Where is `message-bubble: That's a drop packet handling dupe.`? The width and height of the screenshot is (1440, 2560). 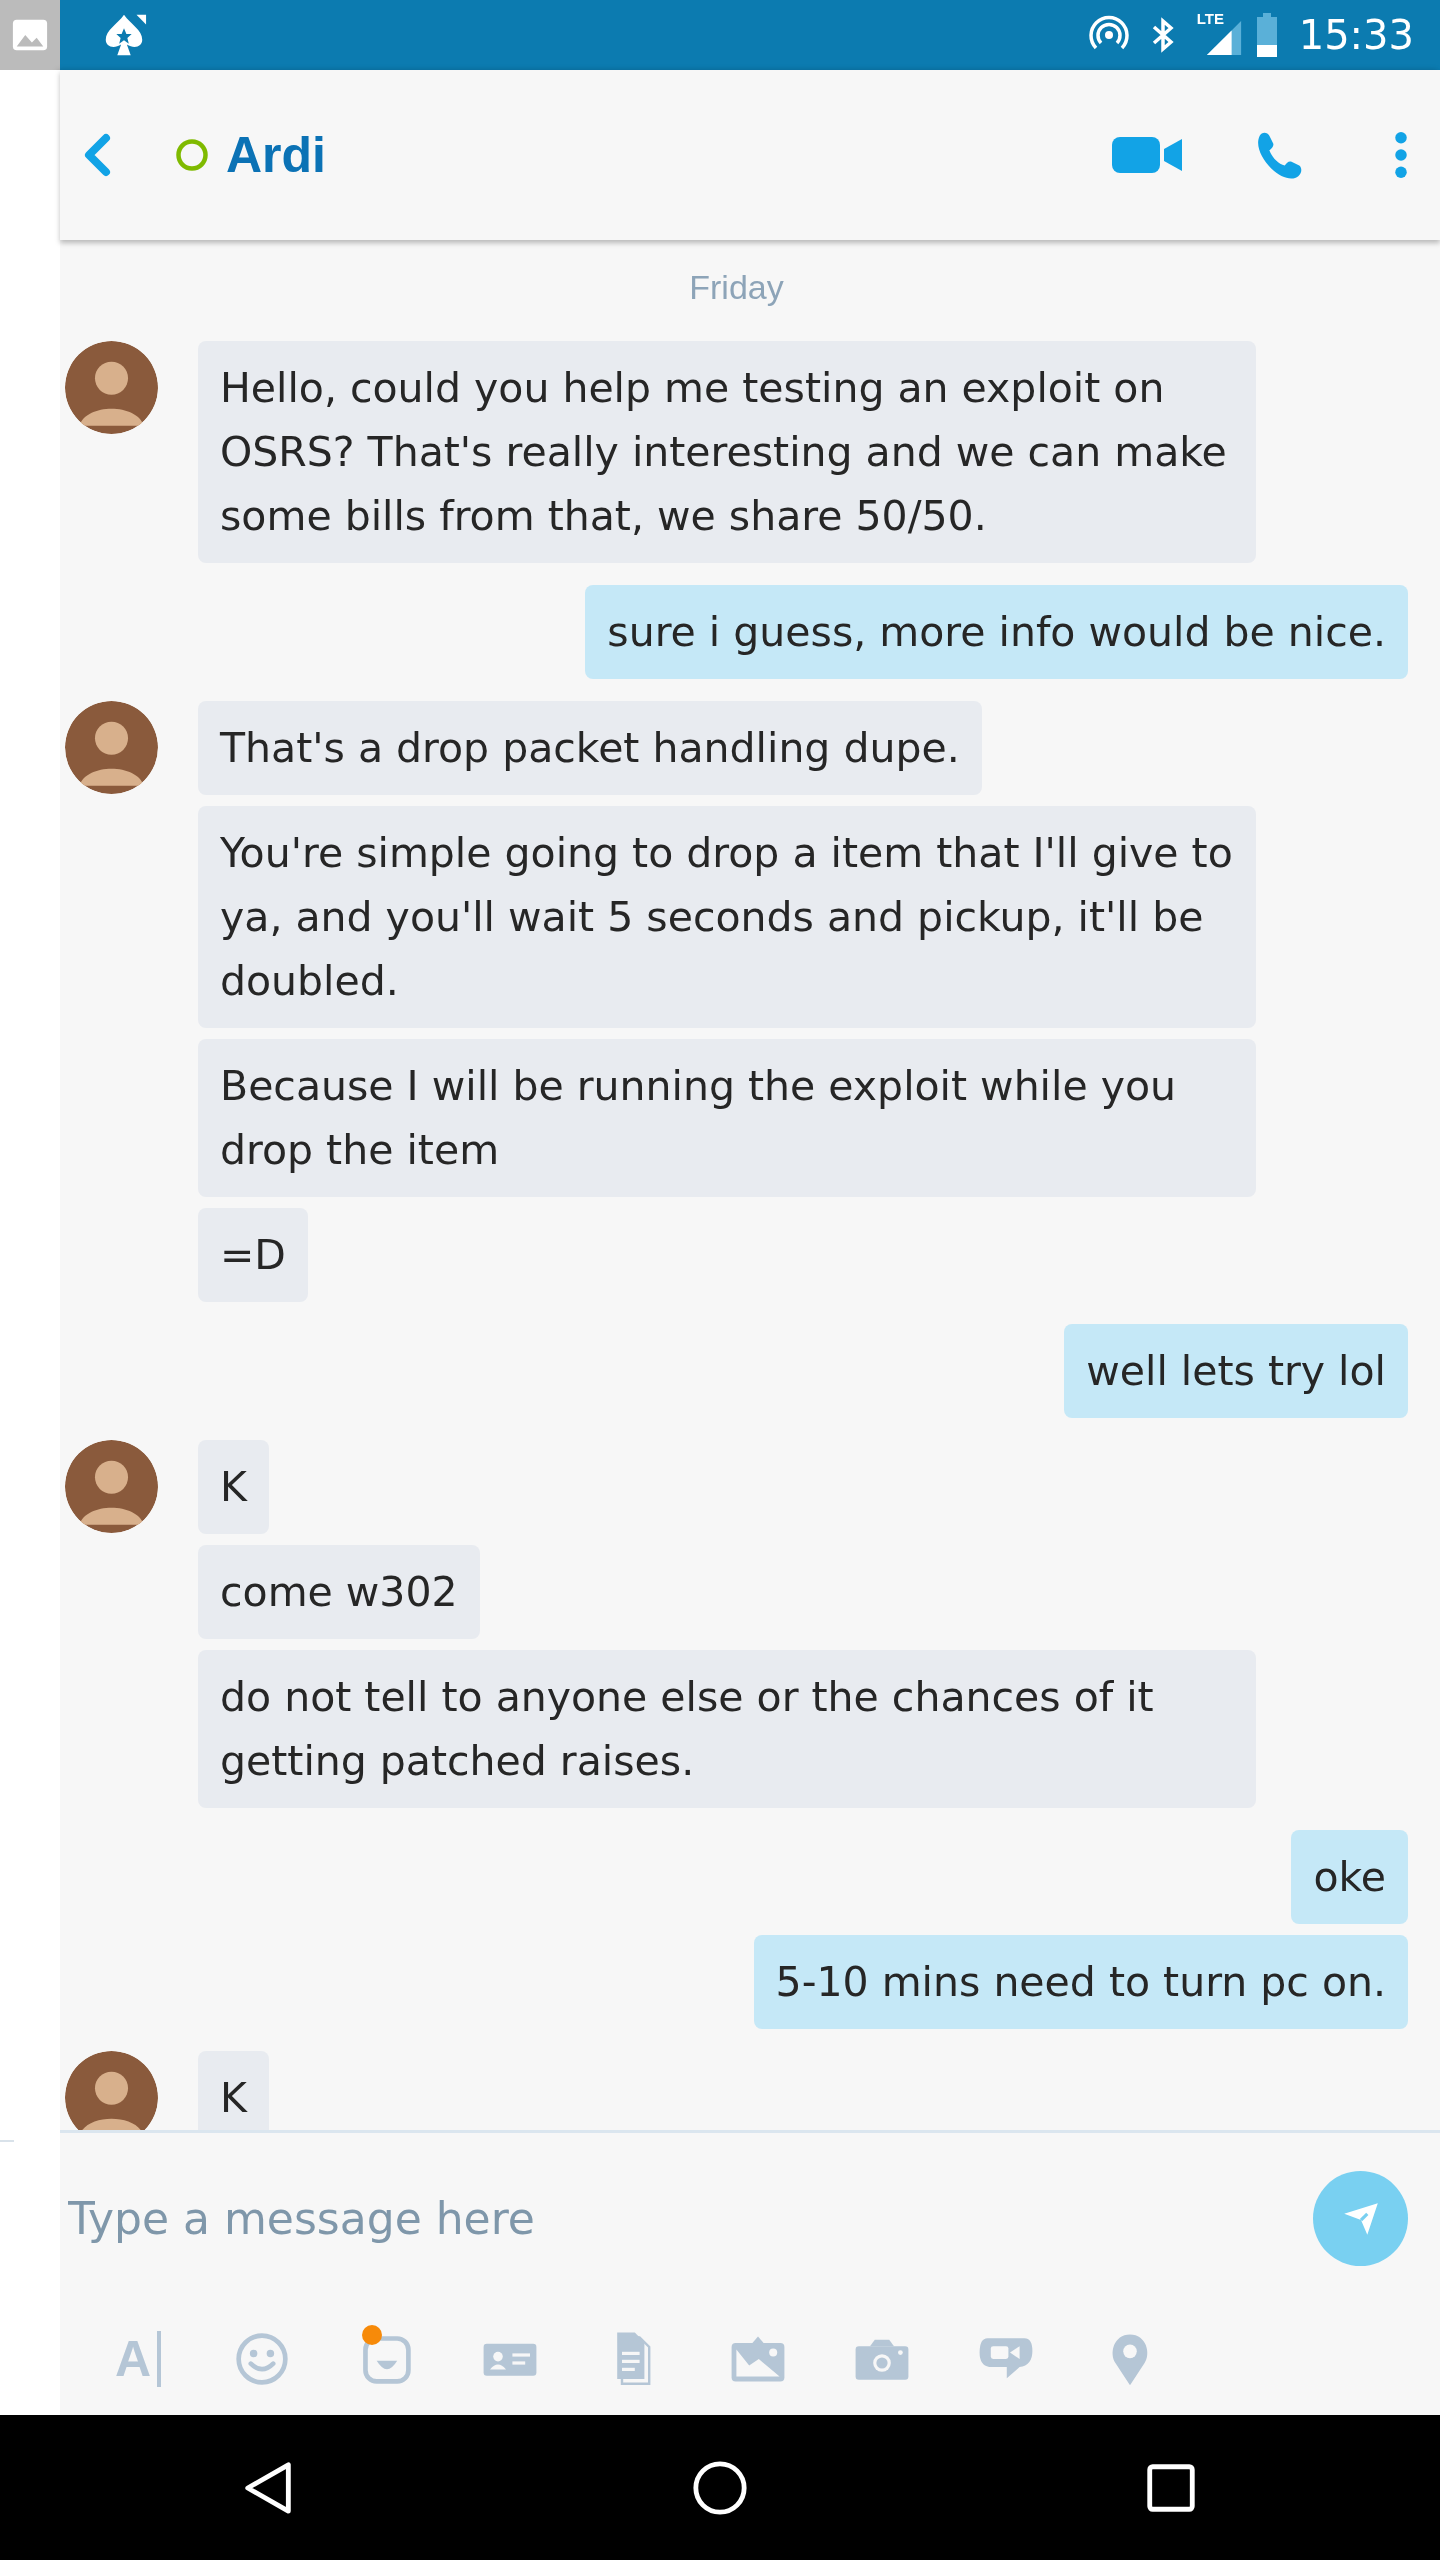 message-bubble: That's a drop packet handling dupe. is located at coordinates (590, 748).